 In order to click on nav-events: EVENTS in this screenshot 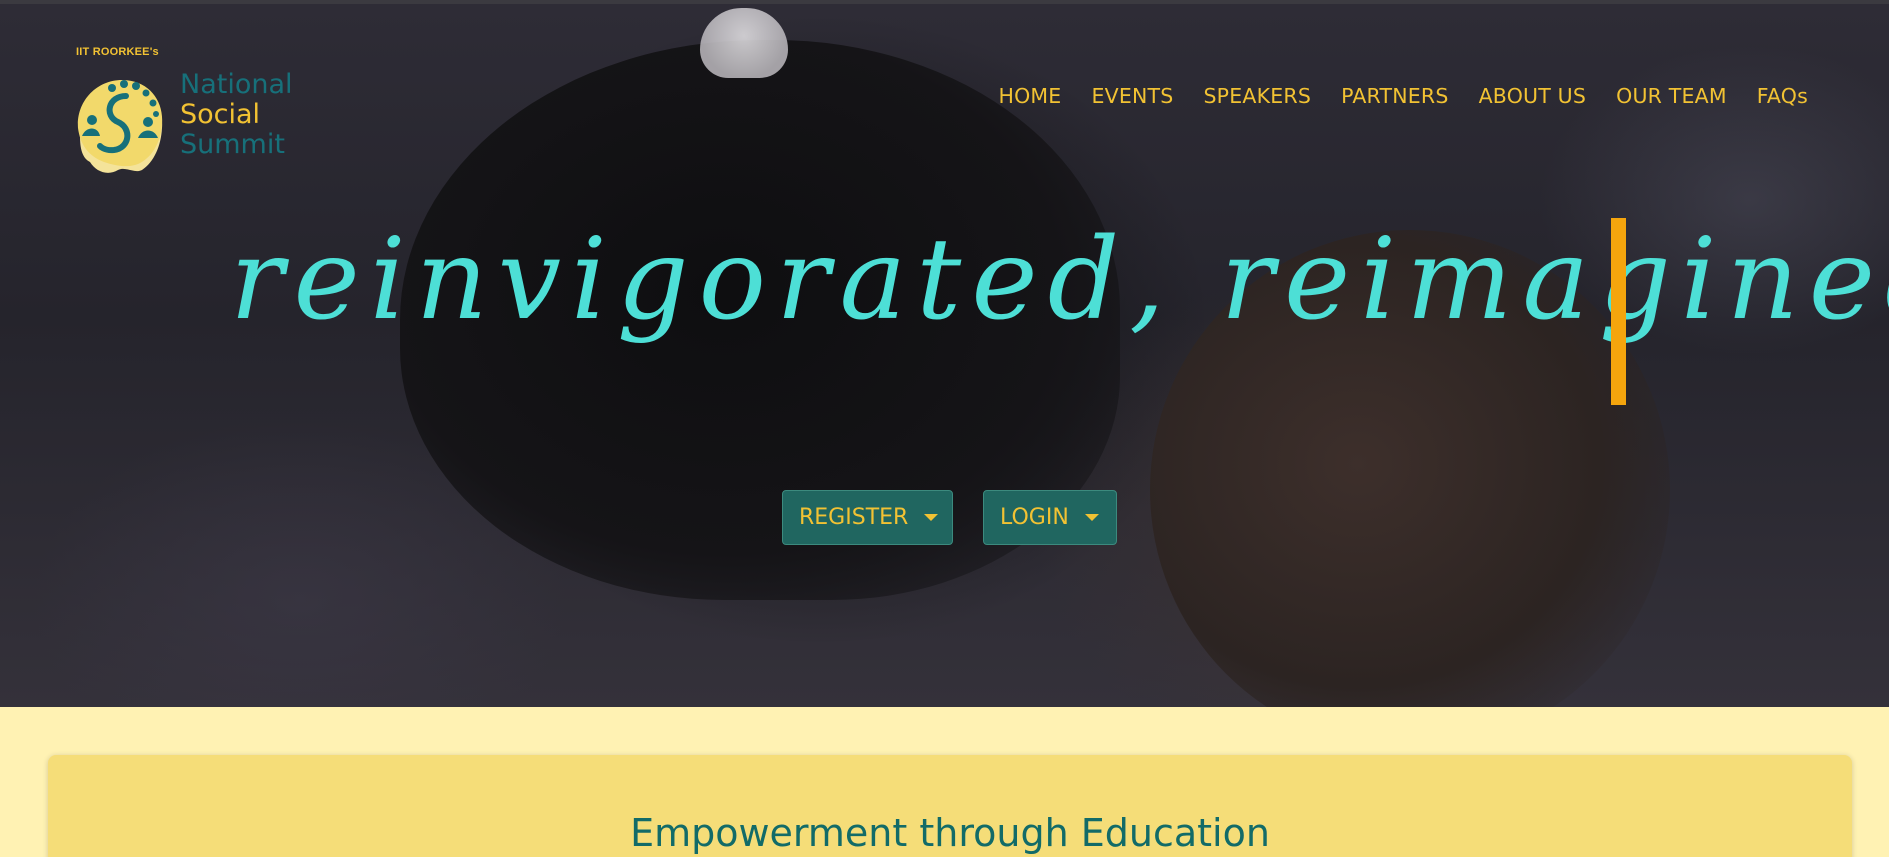, I will do `click(1132, 96)`.